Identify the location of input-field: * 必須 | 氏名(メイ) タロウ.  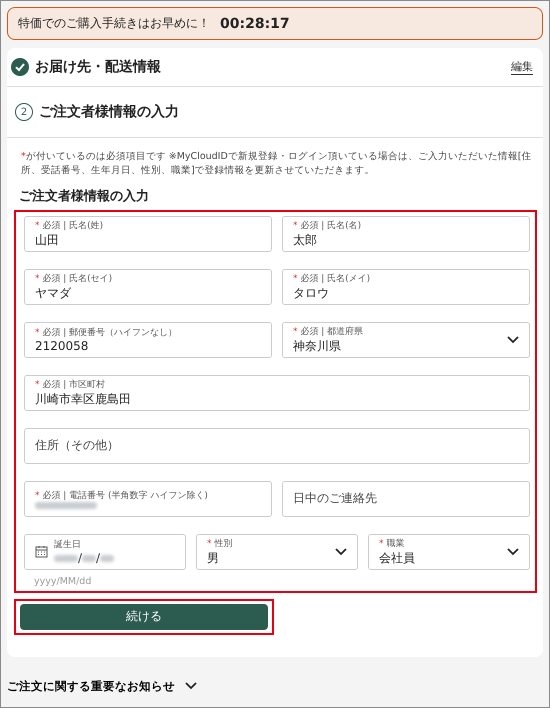
(406, 286).